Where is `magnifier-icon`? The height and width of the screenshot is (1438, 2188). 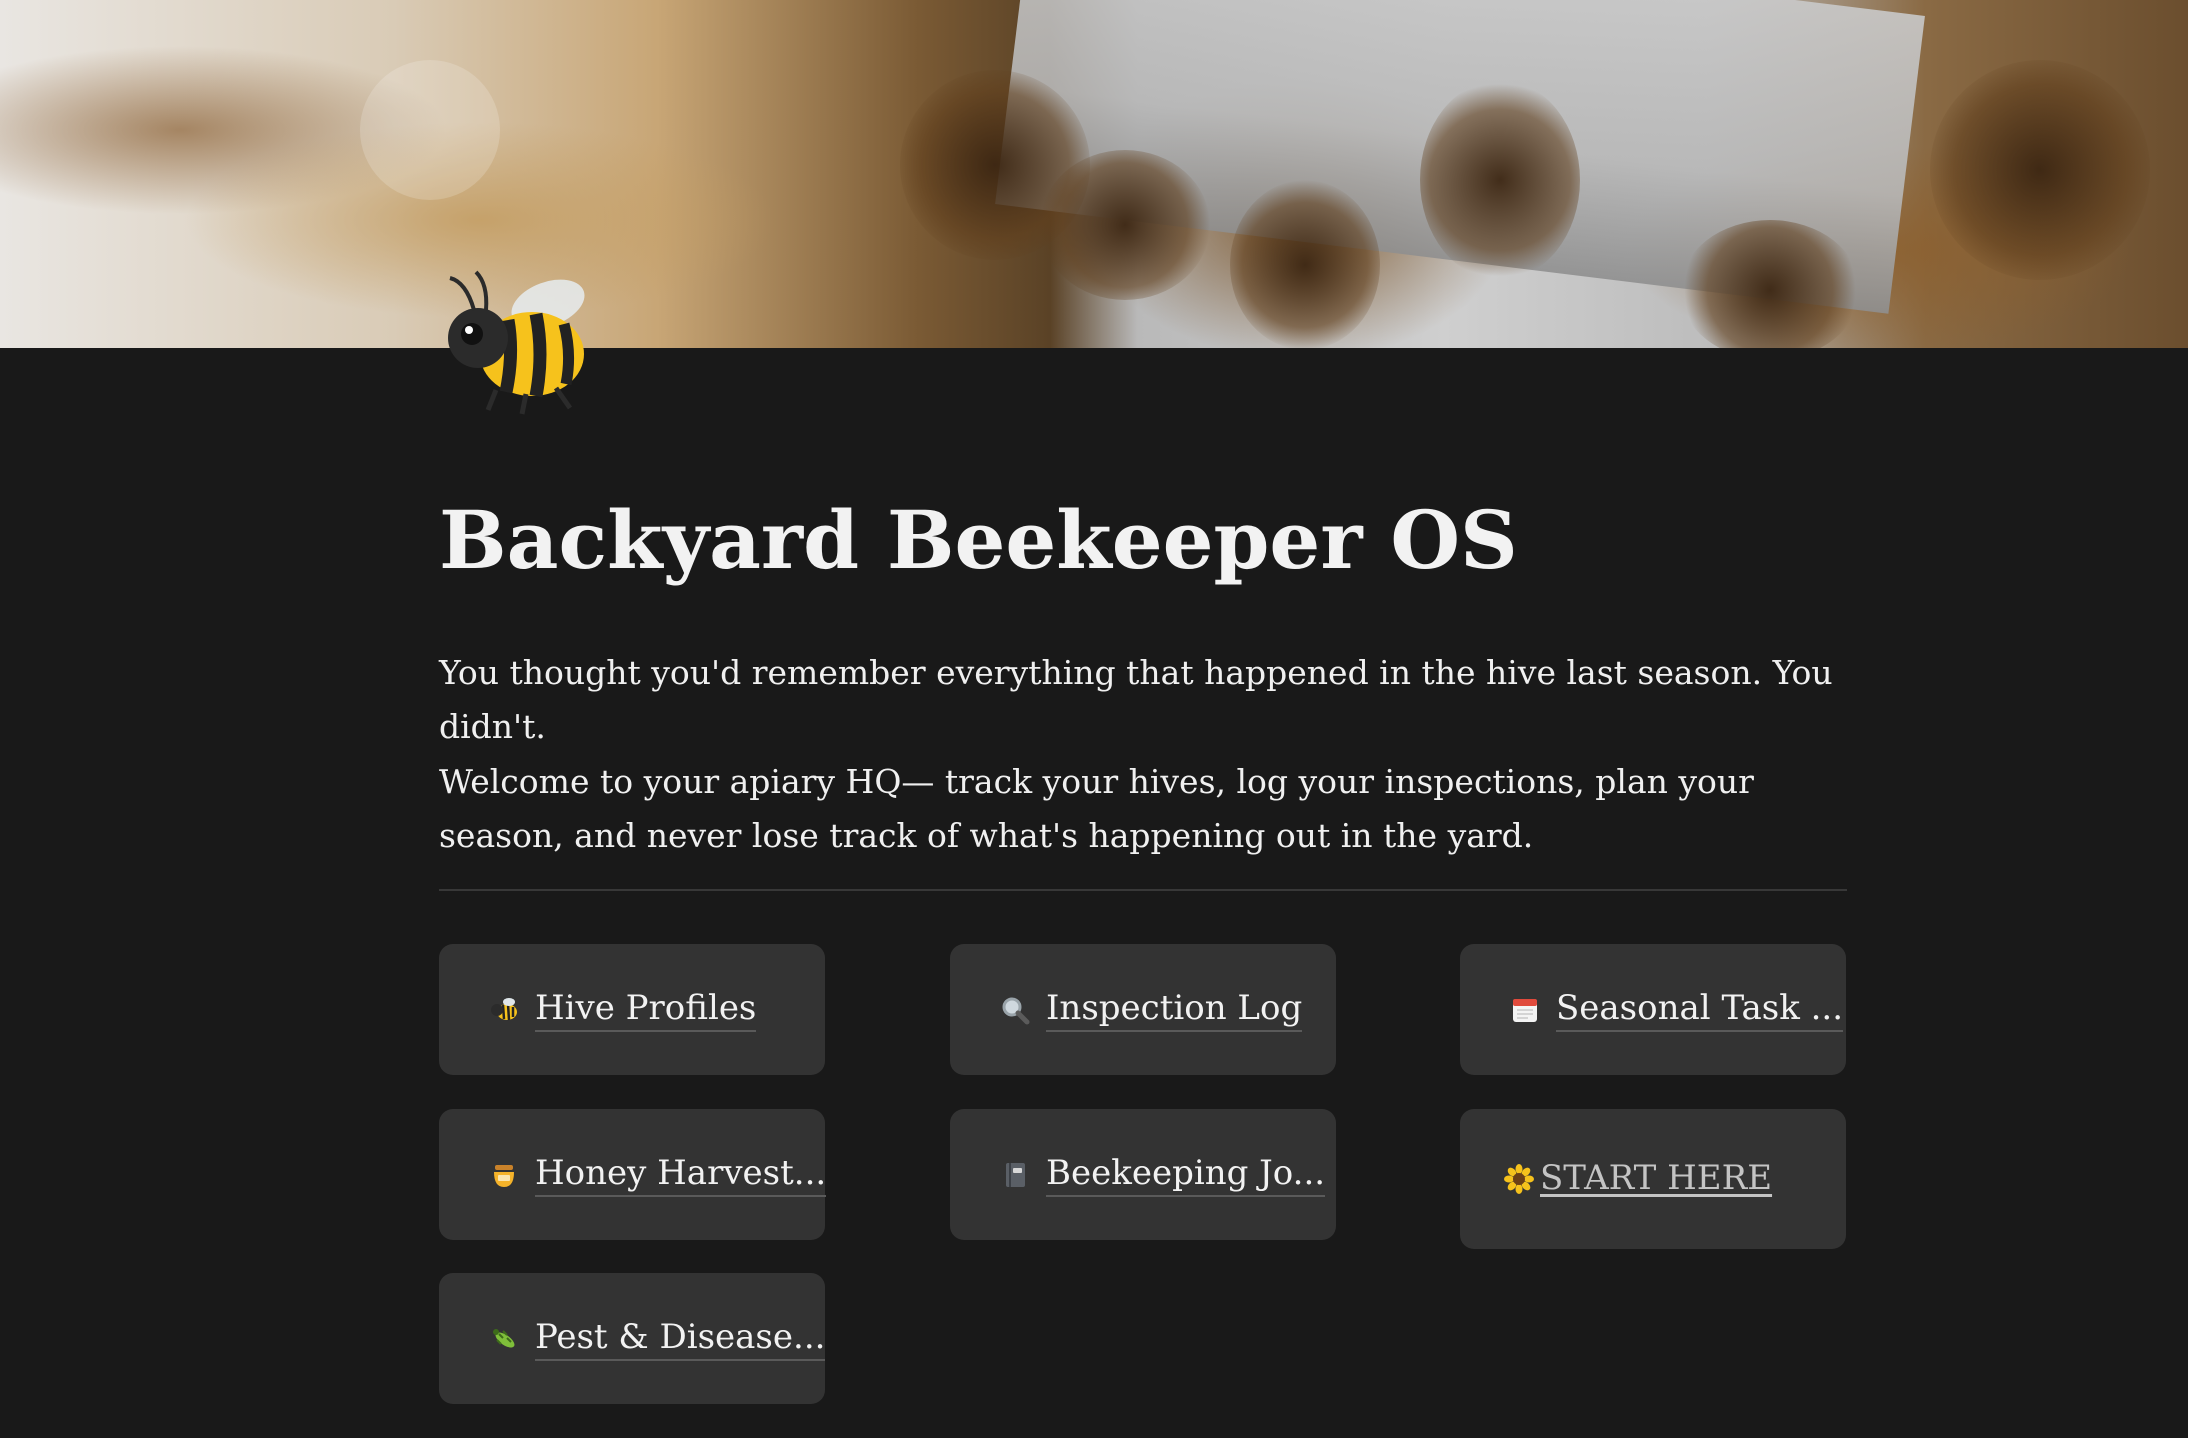 magnifier-icon is located at coordinates (1016, 1010).